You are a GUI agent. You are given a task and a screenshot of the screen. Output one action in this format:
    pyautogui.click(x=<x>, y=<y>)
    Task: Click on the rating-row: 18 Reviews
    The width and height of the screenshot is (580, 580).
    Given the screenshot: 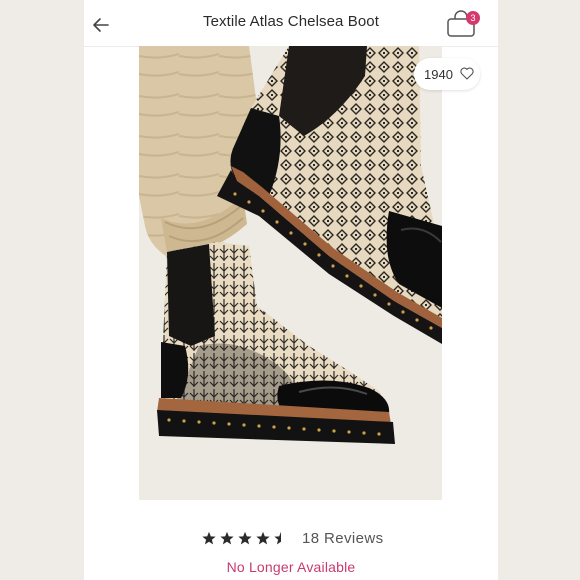 What is the action you would take?
    pyautogui.click(x=291, y=539)
    